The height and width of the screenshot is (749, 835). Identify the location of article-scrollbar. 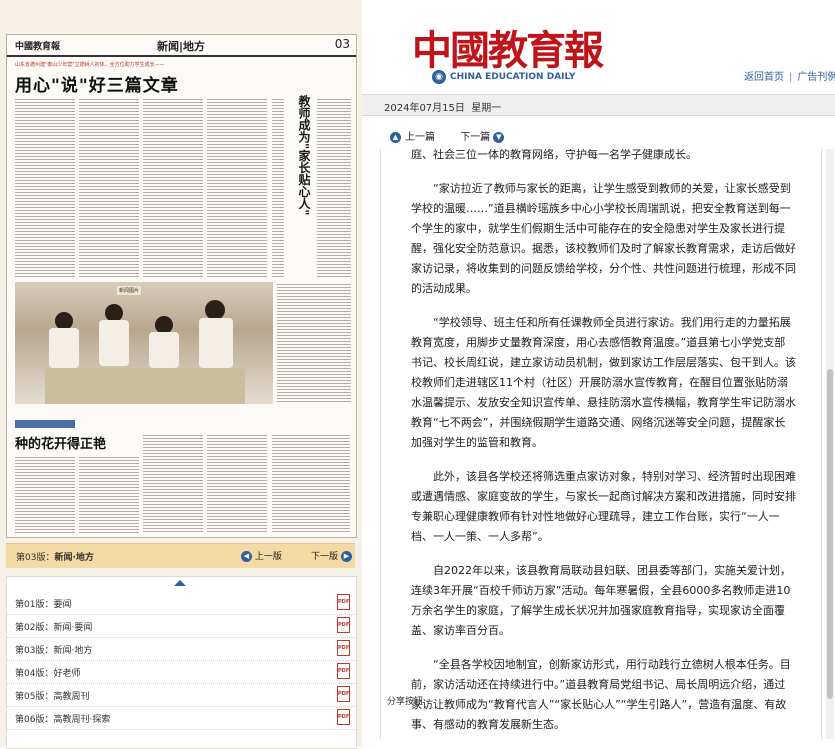
(830, 444).